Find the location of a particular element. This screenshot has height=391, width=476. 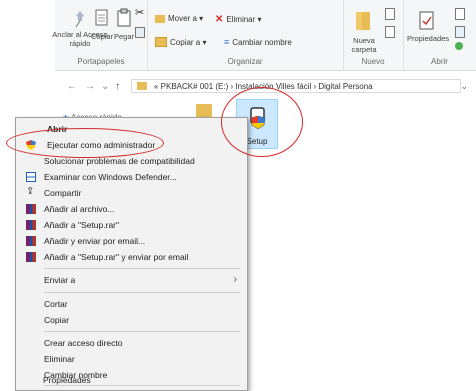

annotation-ellipse-setup is located at coordinates (262, 122).